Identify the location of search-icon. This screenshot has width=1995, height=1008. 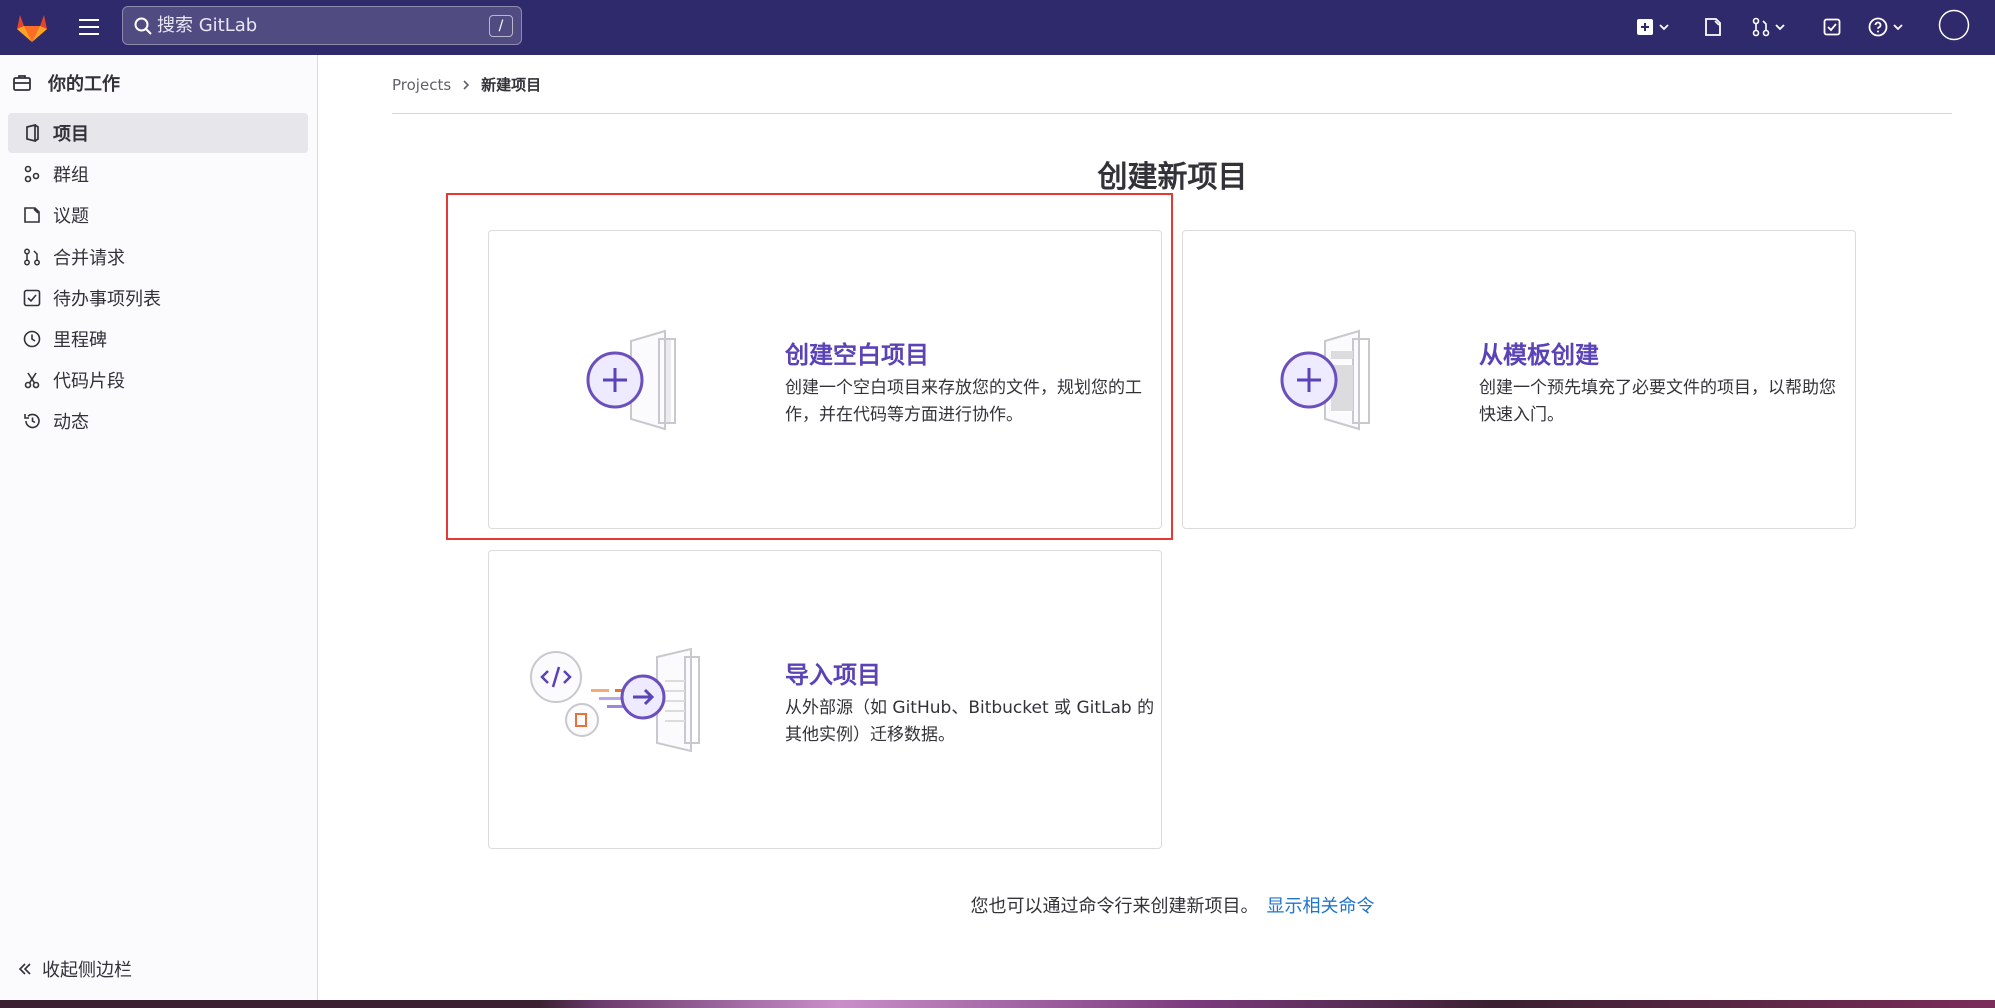
(143, 26).